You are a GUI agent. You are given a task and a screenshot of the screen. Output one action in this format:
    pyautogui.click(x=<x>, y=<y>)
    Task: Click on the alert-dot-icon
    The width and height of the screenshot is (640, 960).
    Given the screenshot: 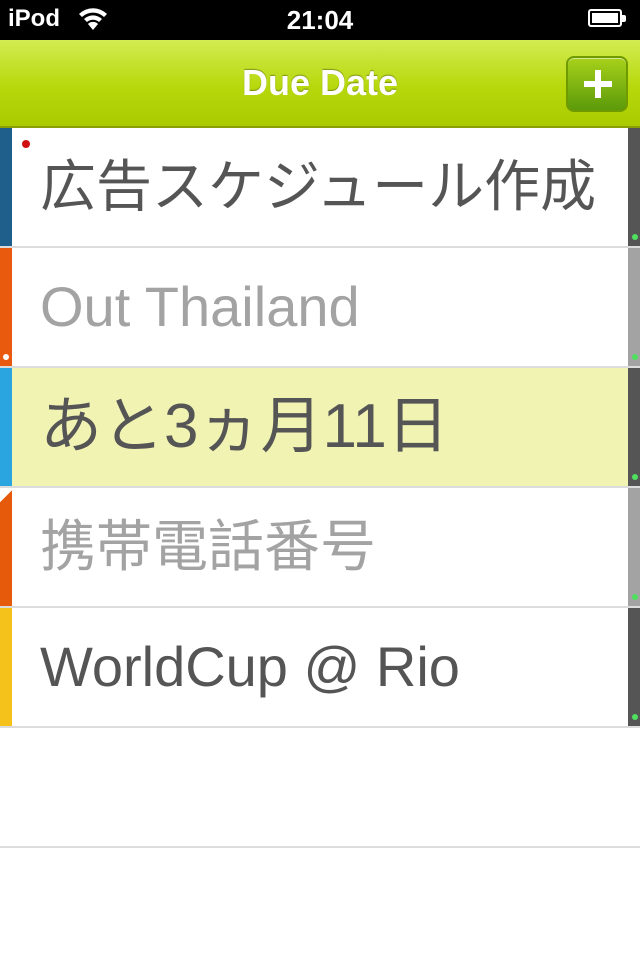 What is the action you would take?
    pyautogui.click(x=26, y=144)
    